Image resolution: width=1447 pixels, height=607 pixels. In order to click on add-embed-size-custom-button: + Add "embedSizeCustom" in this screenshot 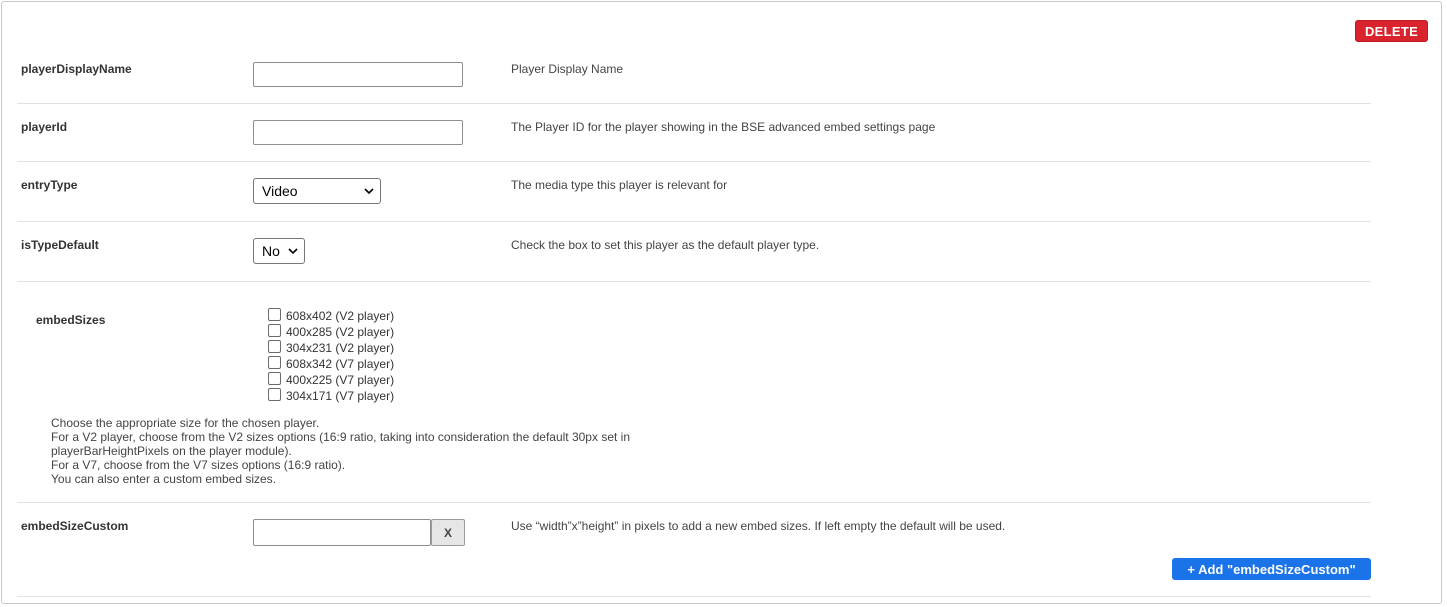, I will do `click(1271, 569)`.